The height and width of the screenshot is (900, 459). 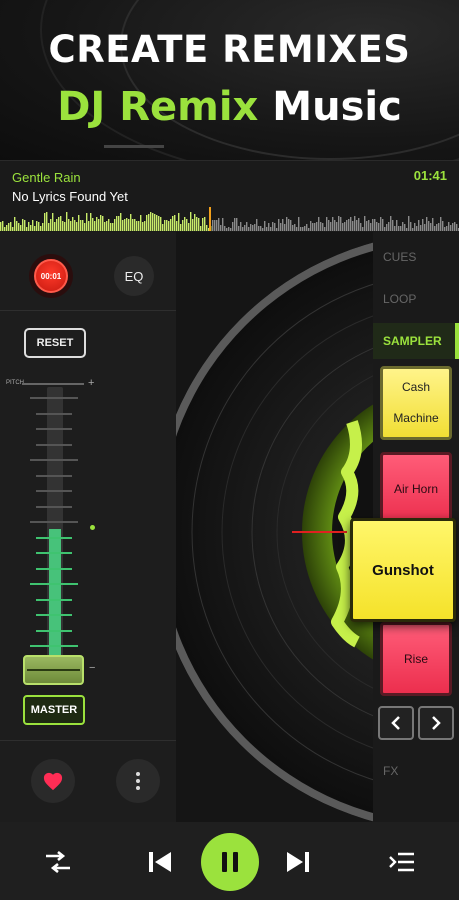 I want to click on queue-icon, so click(x=401, y=862).